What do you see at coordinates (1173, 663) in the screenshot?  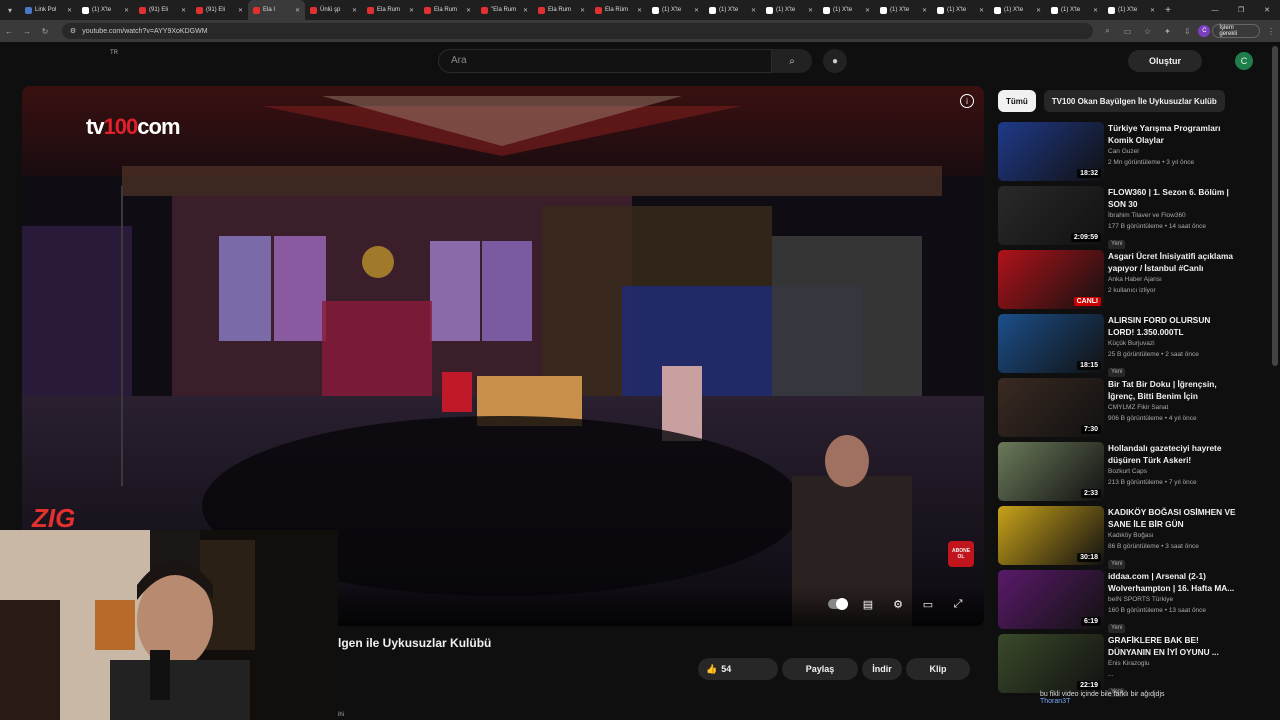 I see `recommendation-channel: Enis Kirazoglu` at bounding box center [1173, 663].